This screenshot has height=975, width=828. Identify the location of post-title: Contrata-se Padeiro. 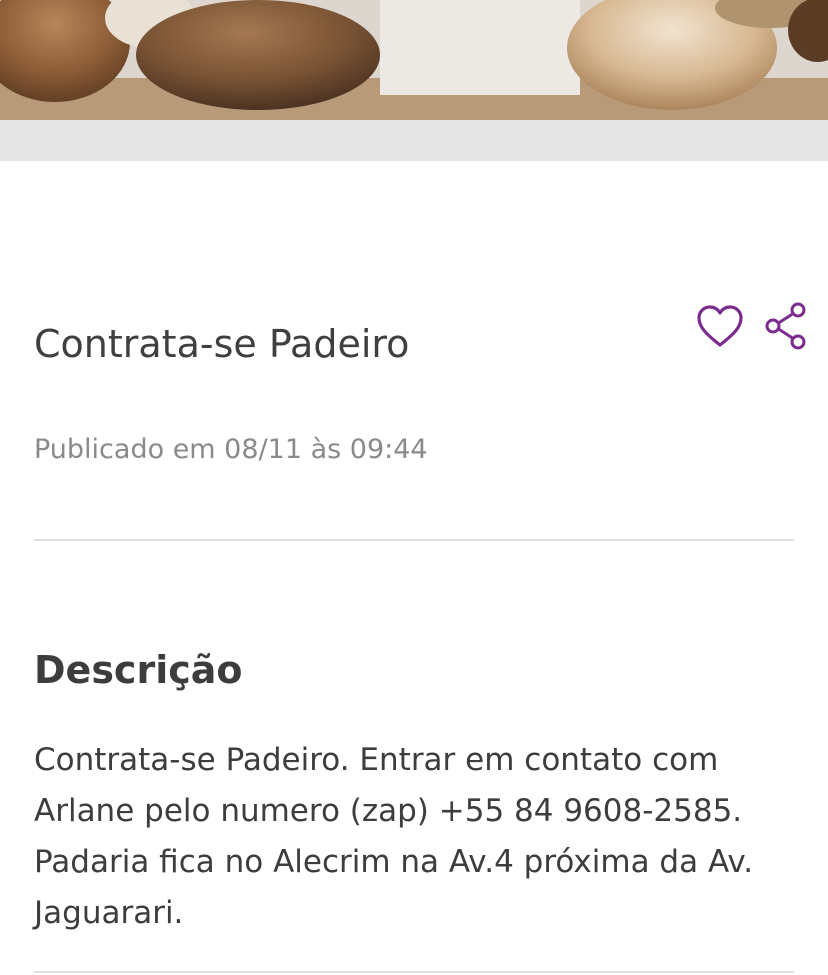
(222, 344).